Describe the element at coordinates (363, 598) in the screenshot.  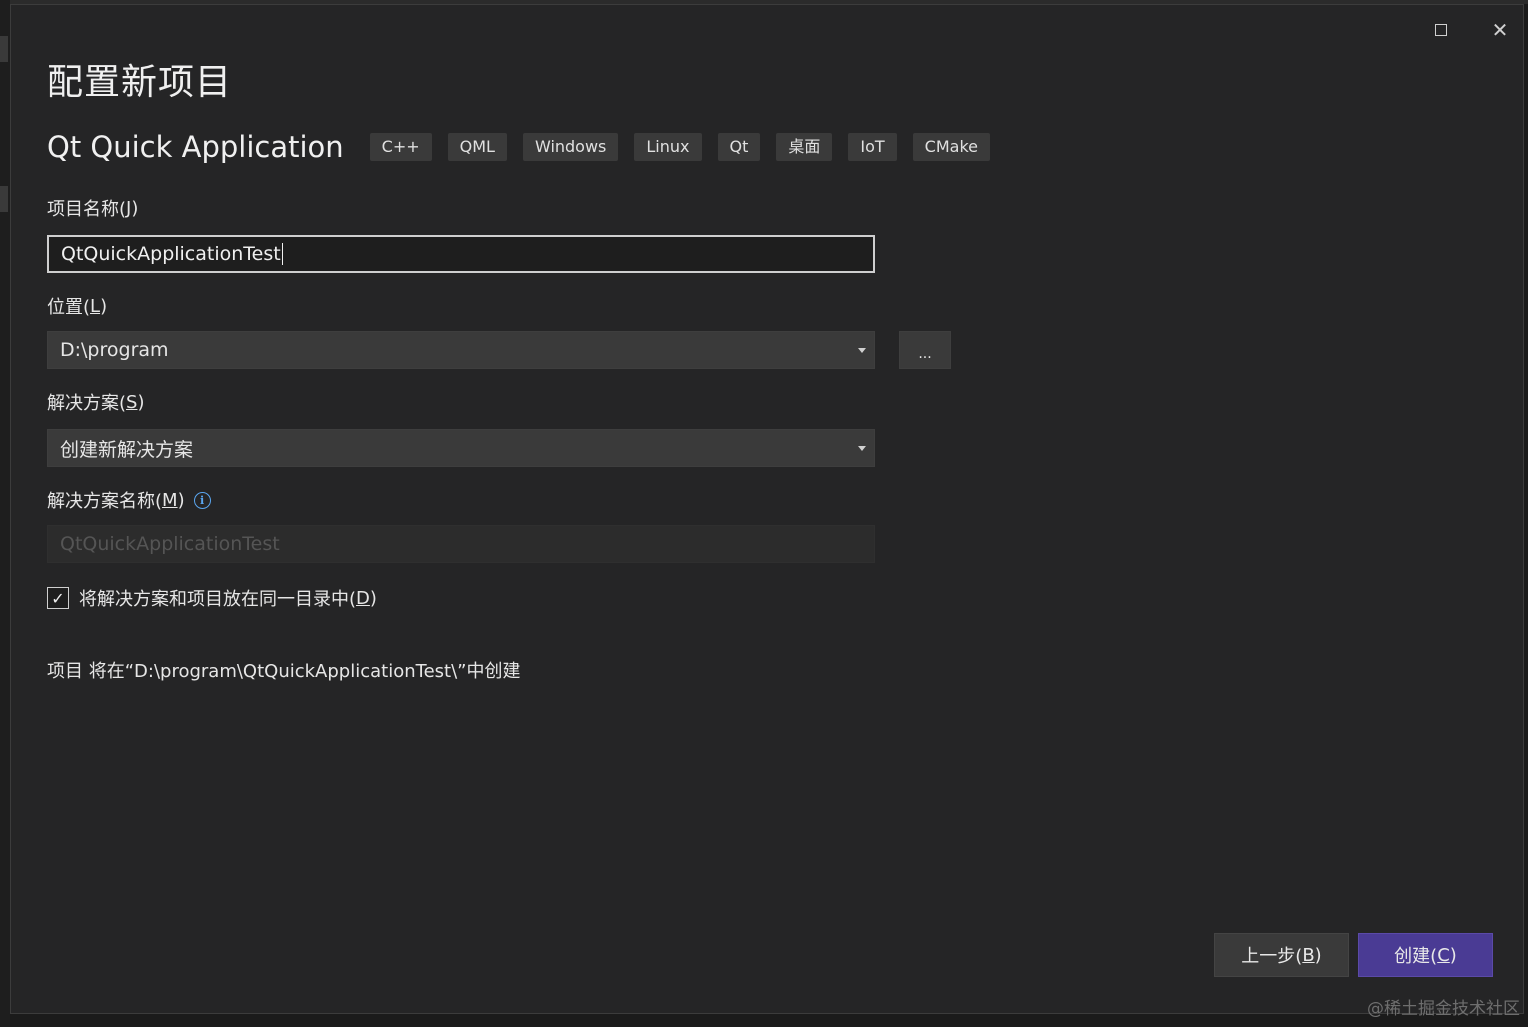
I see `access-key: D` at that location.